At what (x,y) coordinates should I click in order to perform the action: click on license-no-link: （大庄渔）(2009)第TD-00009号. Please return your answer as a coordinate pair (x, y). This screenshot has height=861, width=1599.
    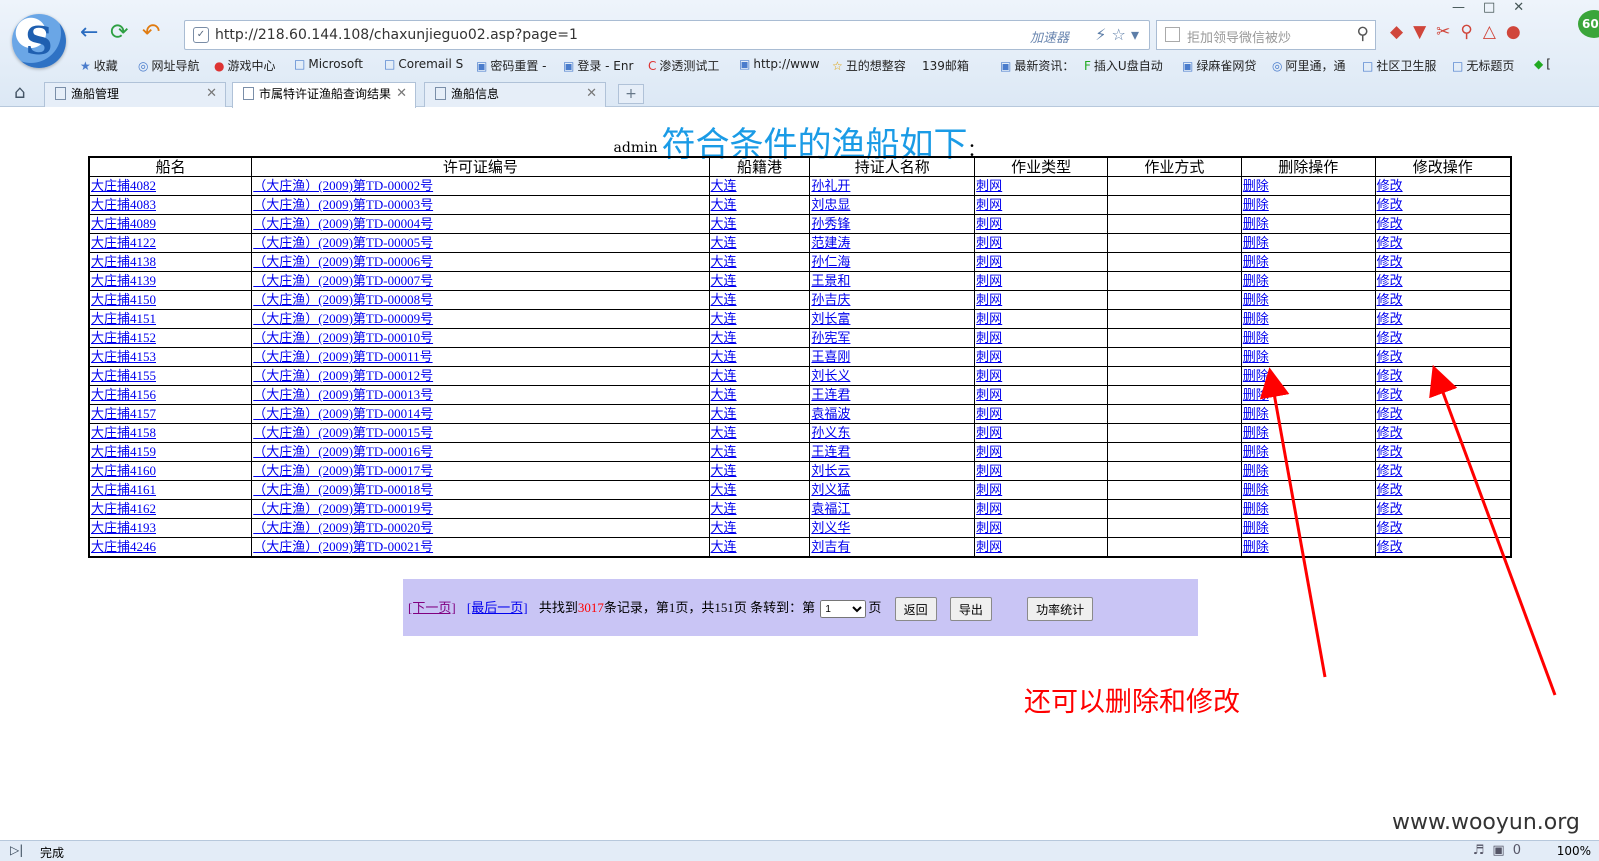
    Looking at the image, I should click on (343, 318).